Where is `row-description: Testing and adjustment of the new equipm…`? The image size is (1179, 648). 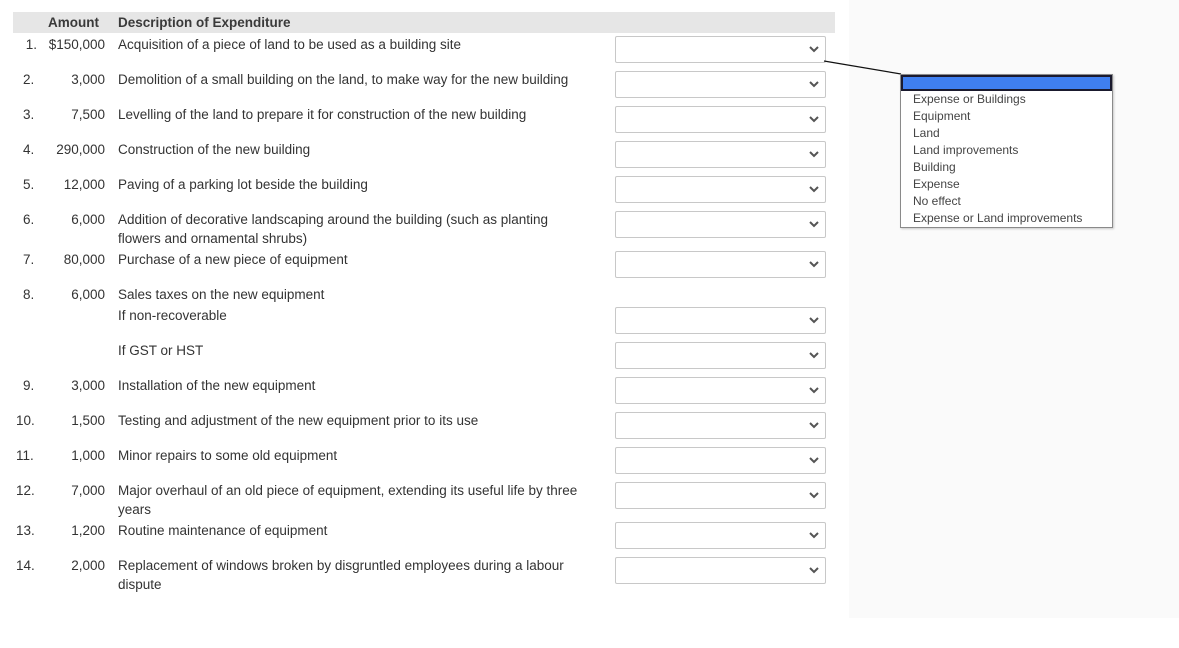
row-description: Testing and adjustment of the new equipm… is located at coordinates (298, 420).